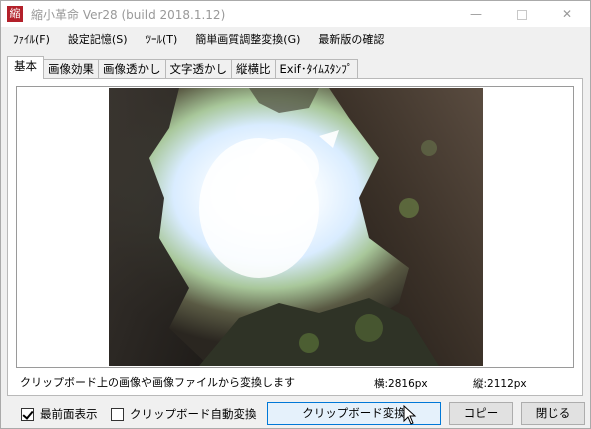 The image size is (591, 429). What do you see at coordinates (567, 14) in the screenshot?
I see `close-window-button: ✕` at bounding box center [567, 14].